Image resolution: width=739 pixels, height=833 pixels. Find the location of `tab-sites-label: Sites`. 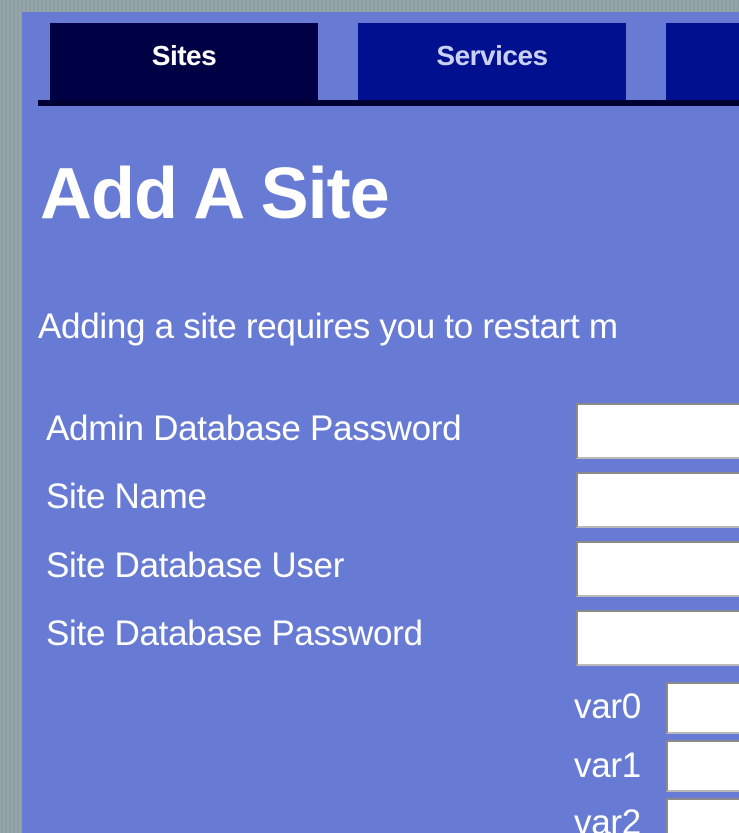

tab-sites-label: Sites is located at coordinates (184, 55).